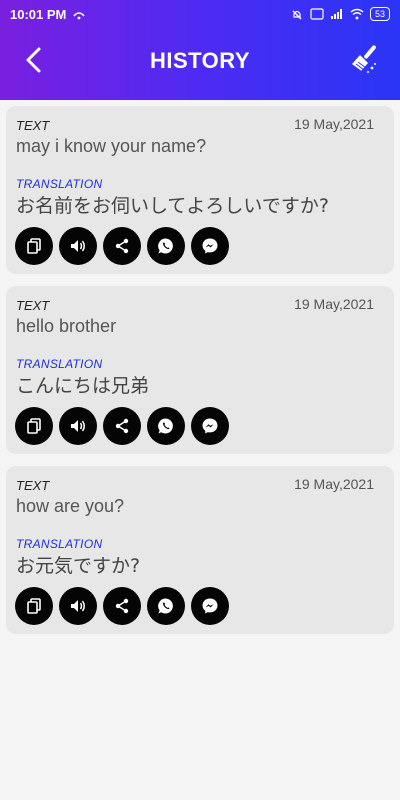 This screenshot has width=400, height=800. Describe the element at coordinates (357, 14) in the screenshot. I see `wifi-icon` at that location.